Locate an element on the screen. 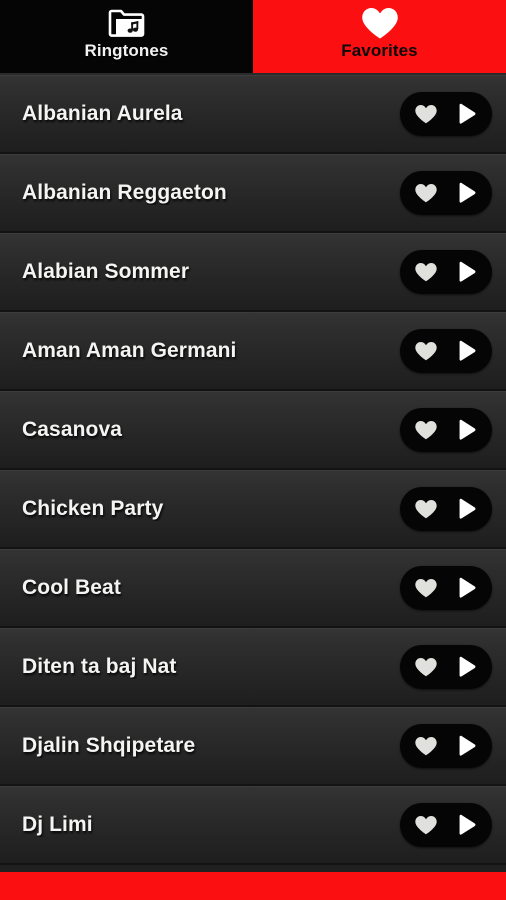  table-row: Aman Aman Germani is located at coordinates (253, 351).